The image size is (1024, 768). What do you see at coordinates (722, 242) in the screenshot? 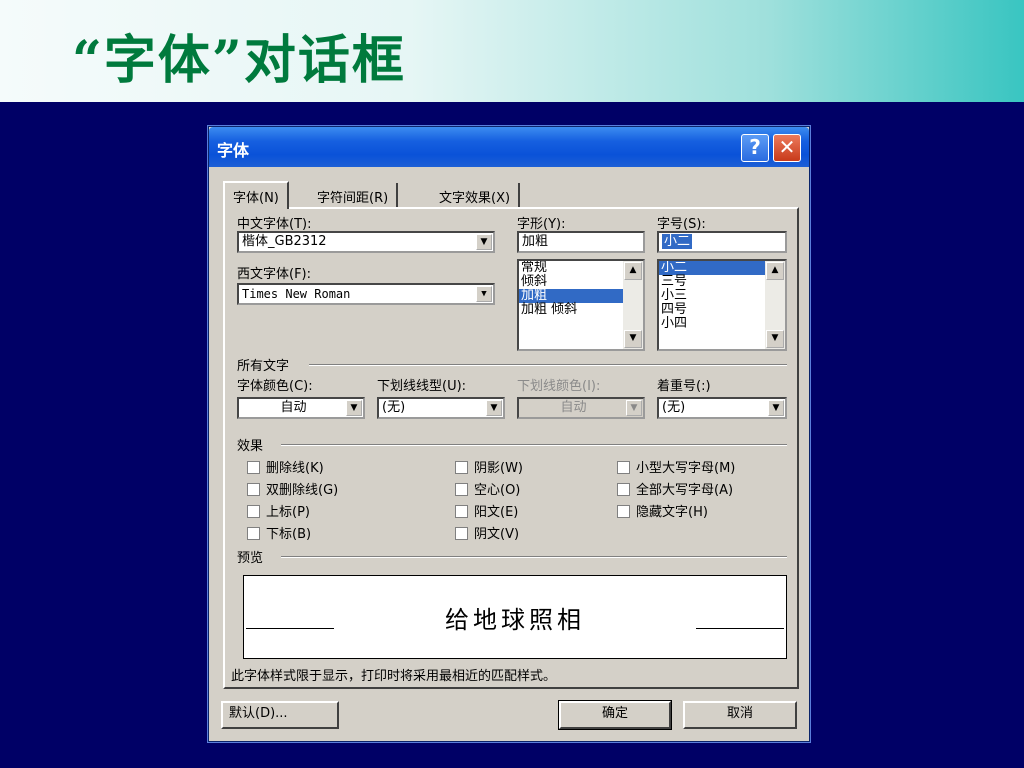
I see `font-size-input: 小二` at bounding box center [722, 242].